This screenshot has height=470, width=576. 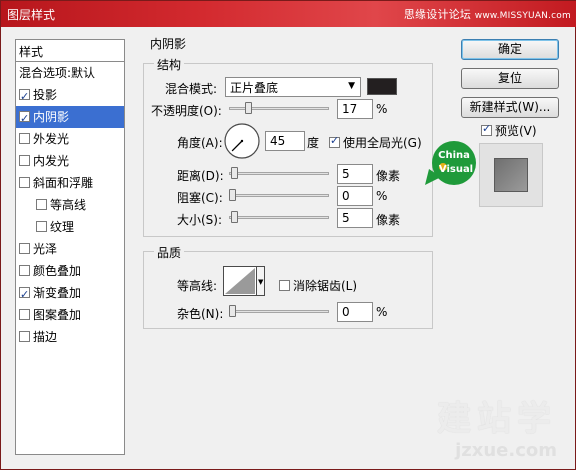 I want to click on style-list-item: 混合选项:默认, so click(x=70, y=73).